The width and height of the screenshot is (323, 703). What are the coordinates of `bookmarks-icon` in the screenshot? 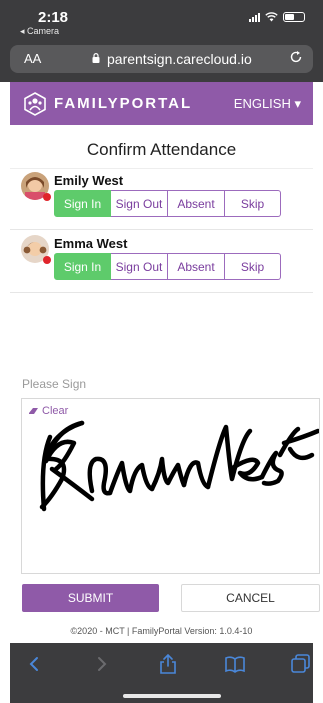 It's located at (235, 664).